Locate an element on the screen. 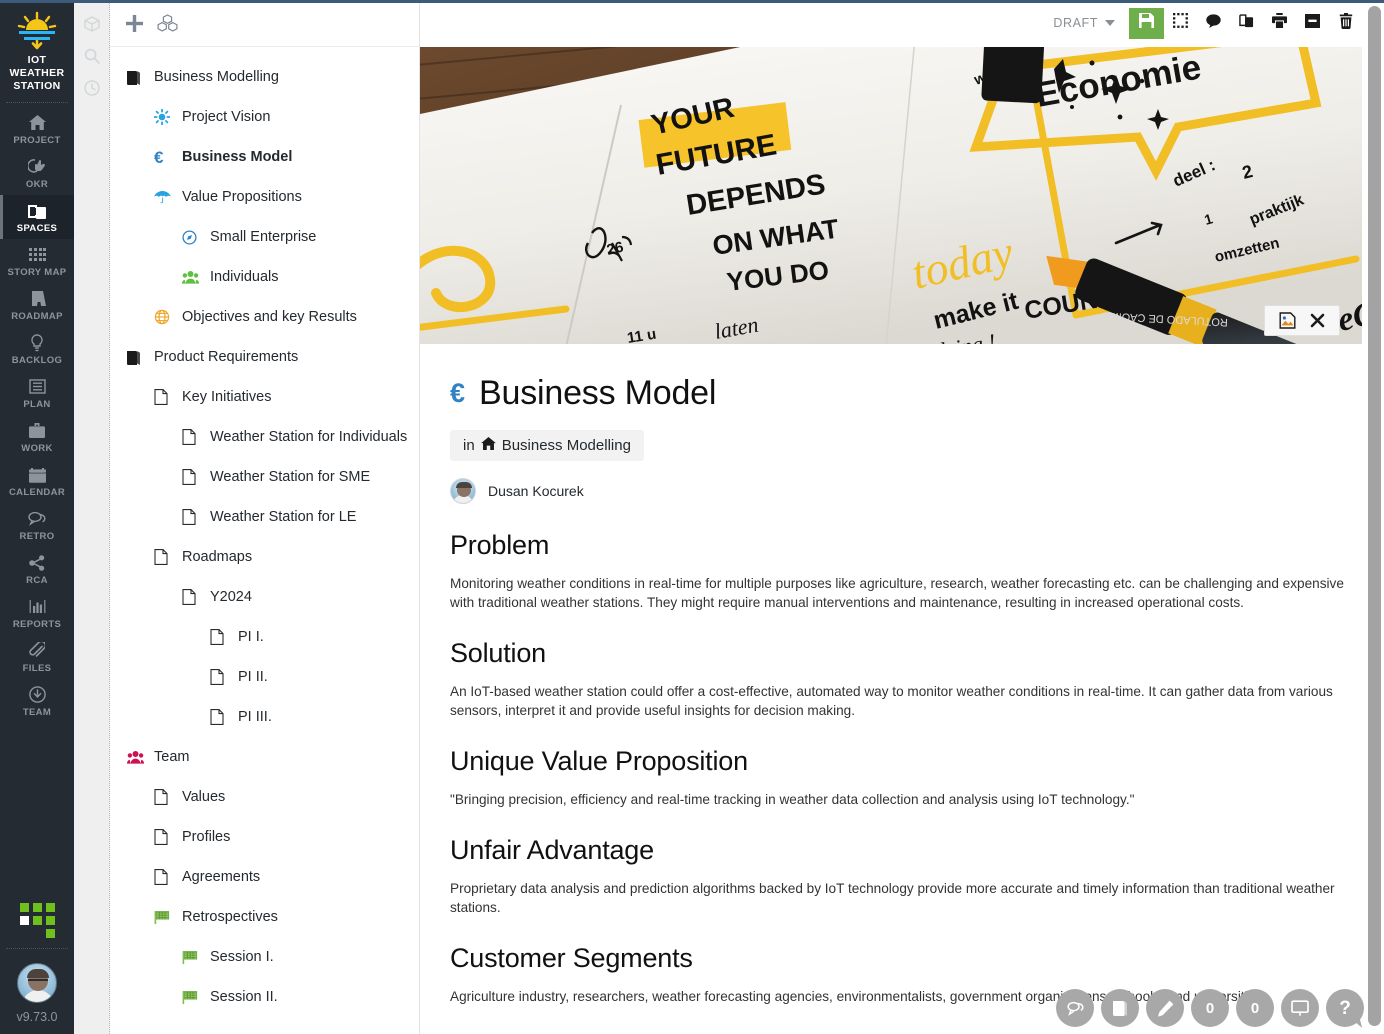 This screenshot has height=1034, width=1384. tree-item-label: Business Model is located at coordinates (237, 157).